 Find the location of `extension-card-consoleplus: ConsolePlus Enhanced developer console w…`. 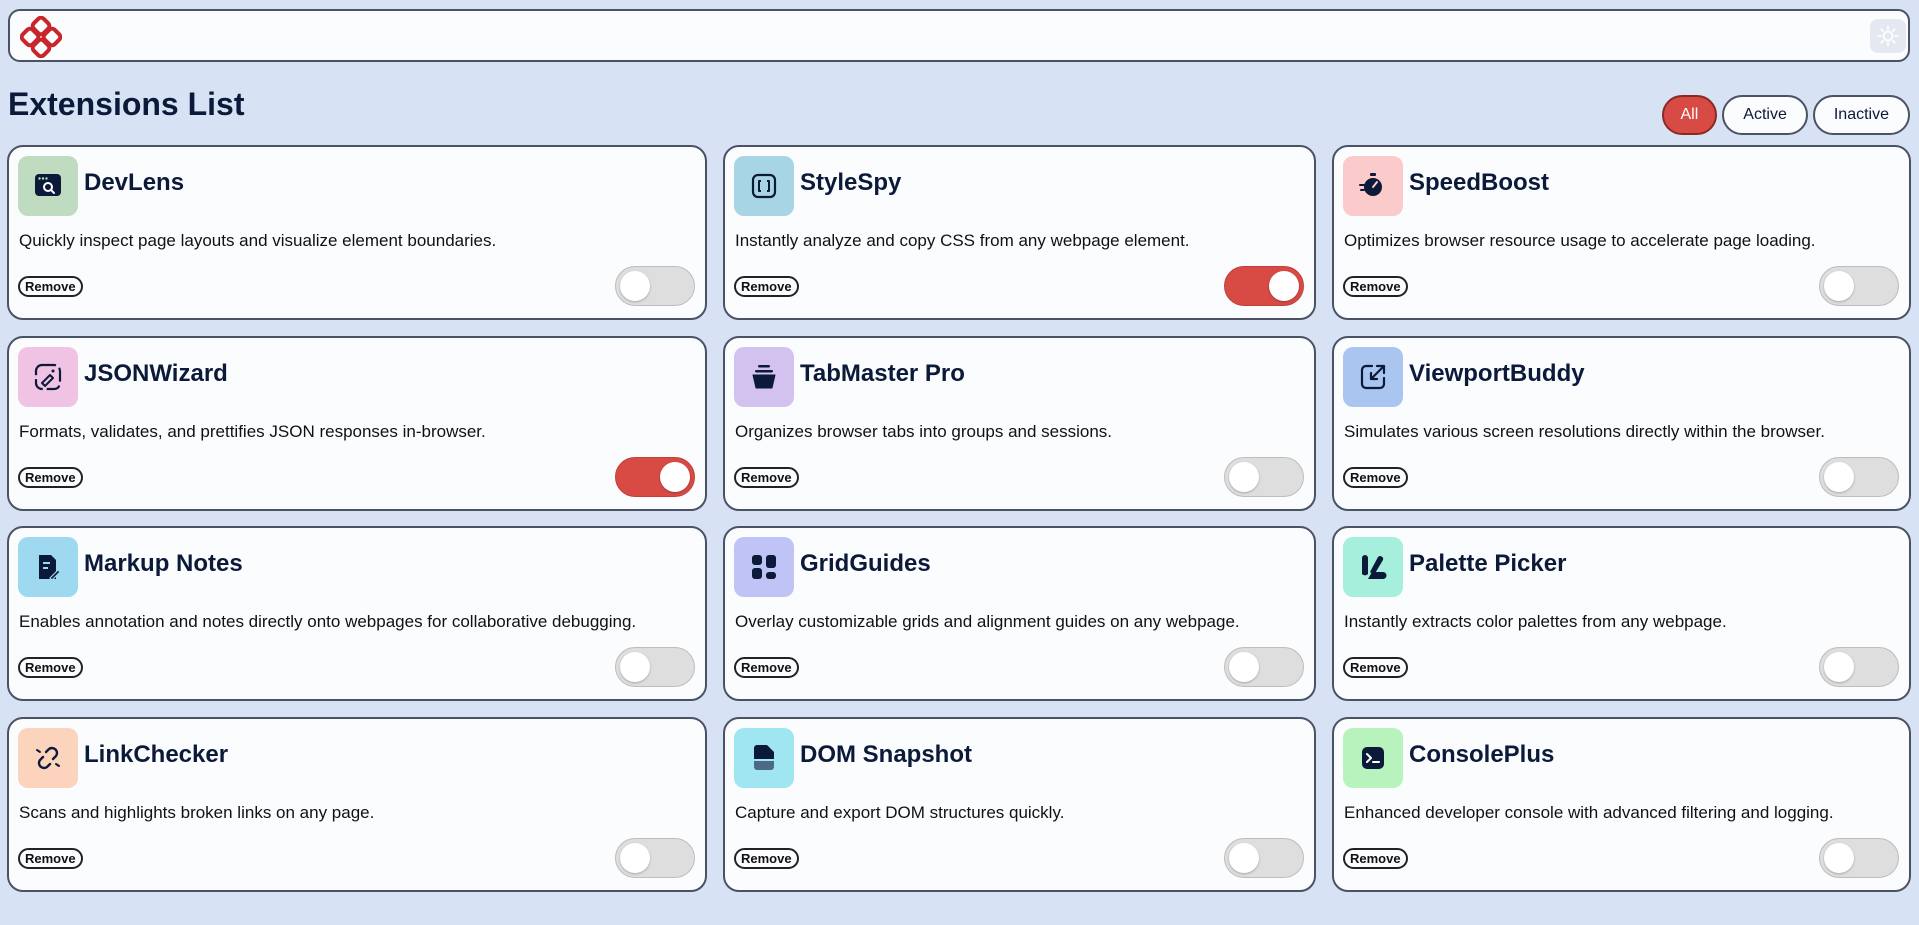

extension-card-consoleplus: ConsolePlus Enhanced developer console w… is located at coordinates (1621, 804).